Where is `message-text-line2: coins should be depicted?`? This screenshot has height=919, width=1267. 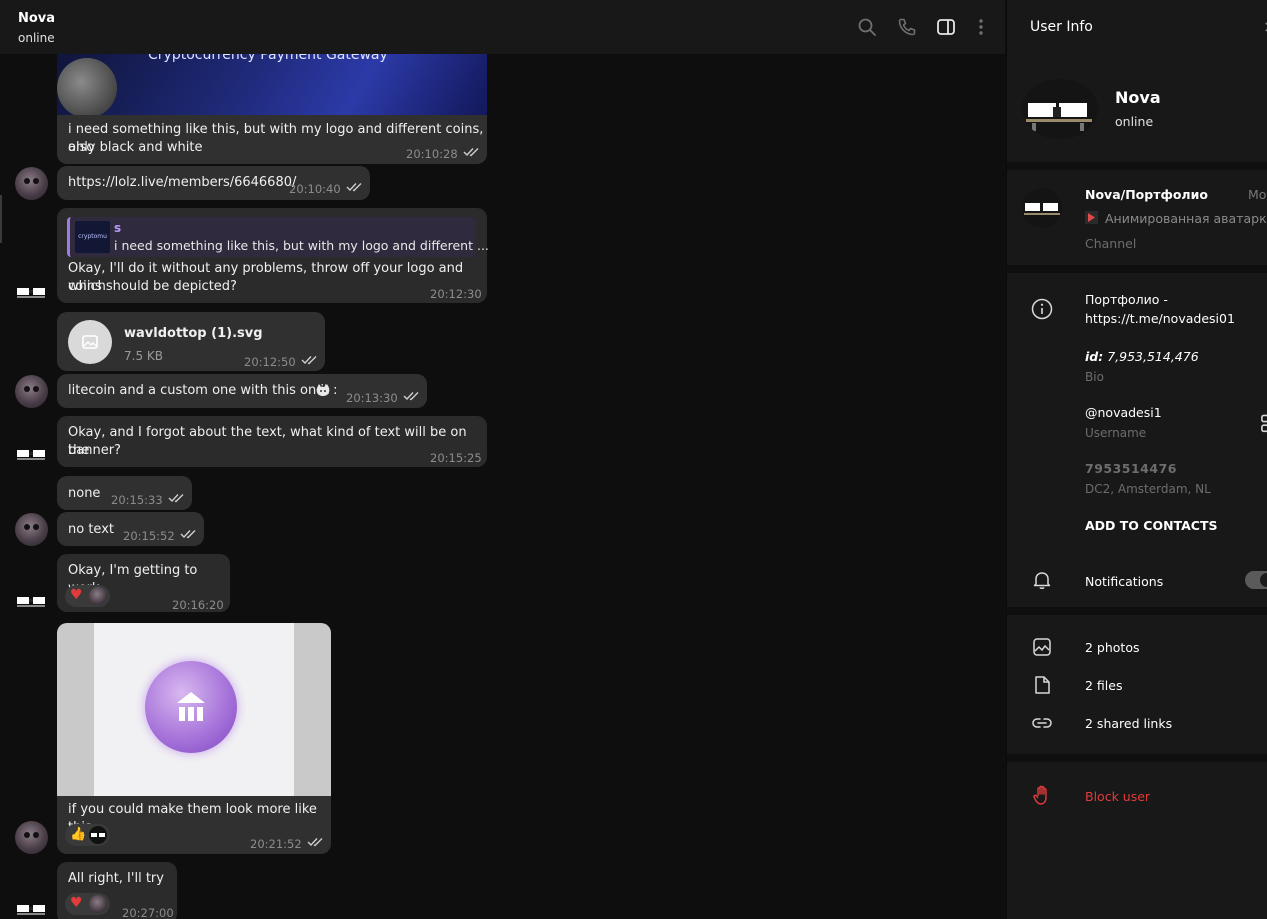
message-text-line2: coins should be depicted? is located at coordinates (152, 286).